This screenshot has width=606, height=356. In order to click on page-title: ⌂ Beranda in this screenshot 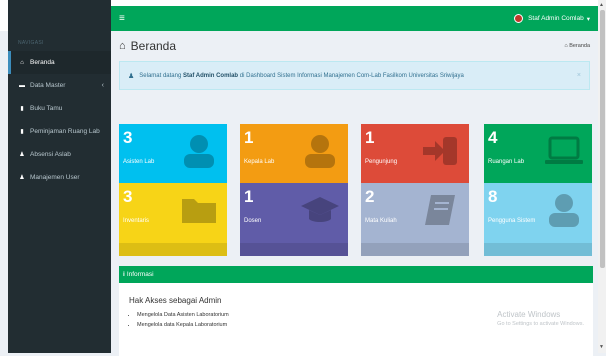, I will do `click(147, 46)`.